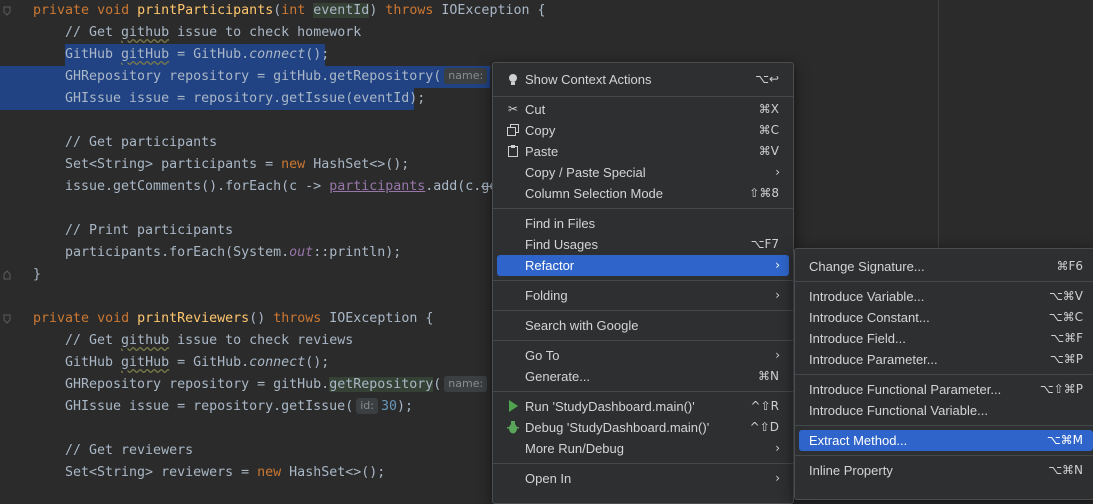 The image size is (1093, 504). What do you see at coordinates (643, 109) in the screenshot?
I see `menu-item-cut: ✂ Cut ⌘X` at bounding box center [643, 109].